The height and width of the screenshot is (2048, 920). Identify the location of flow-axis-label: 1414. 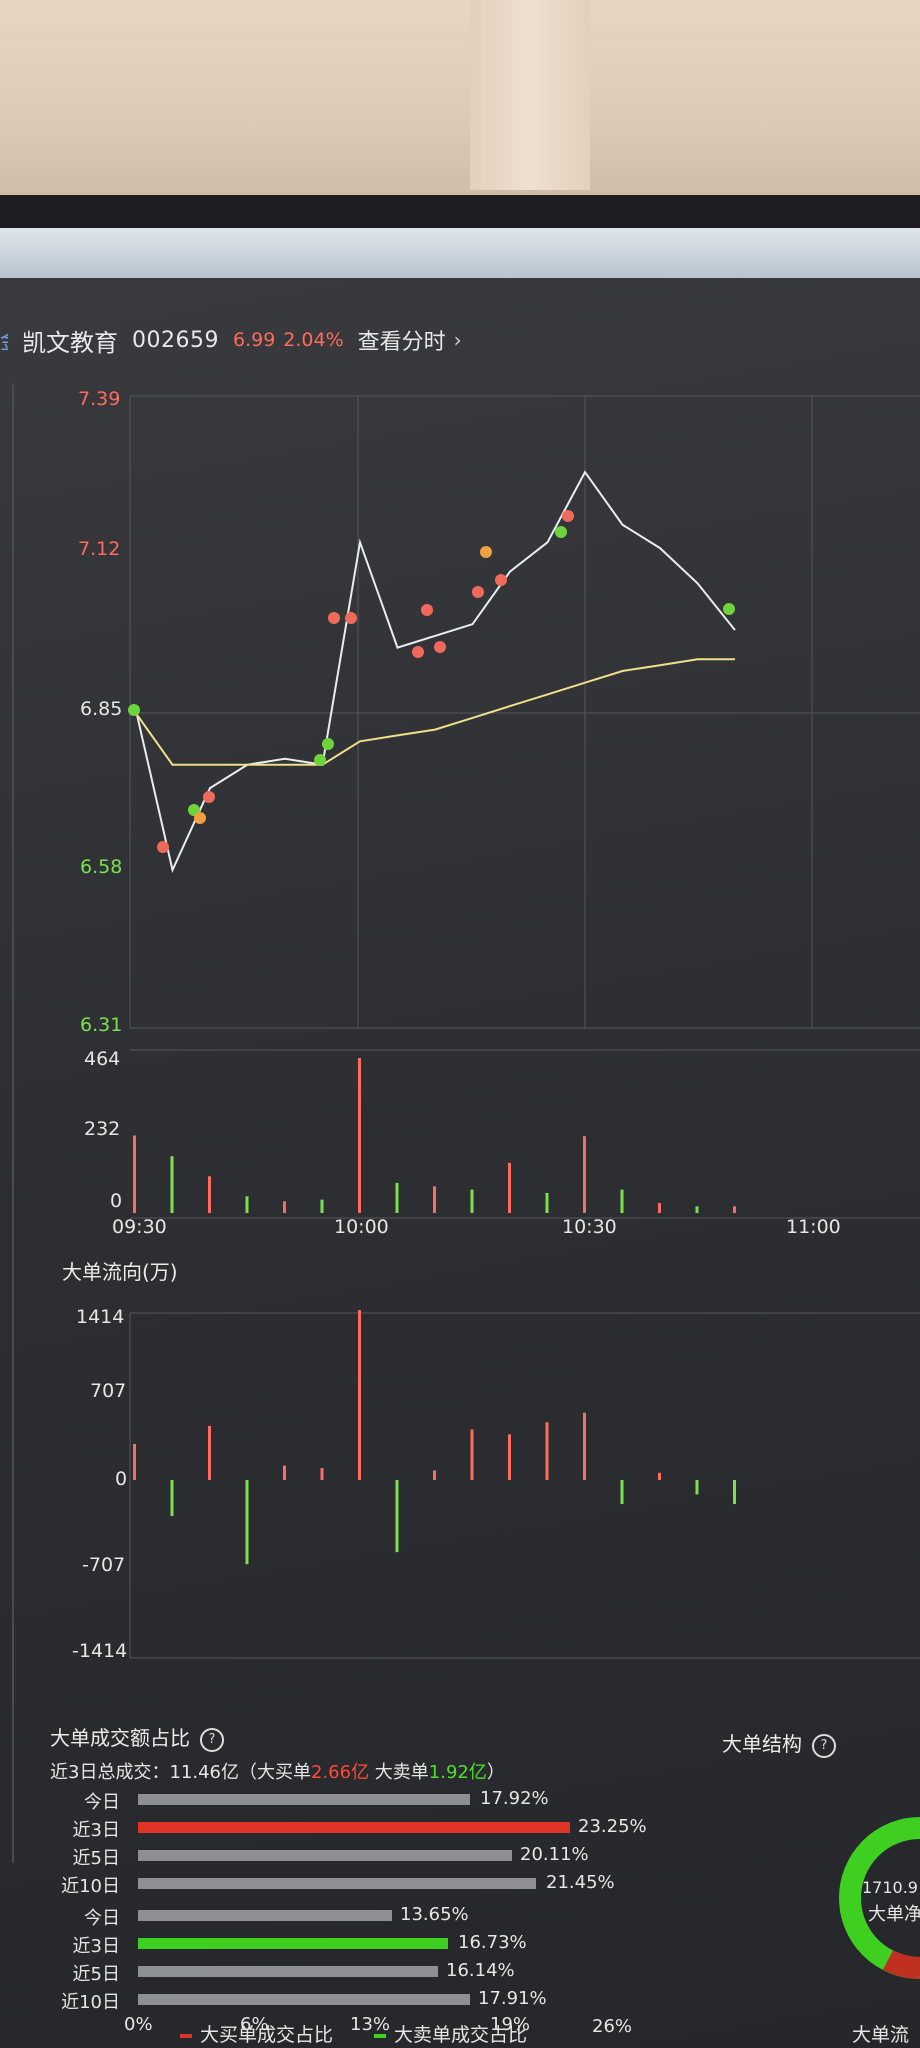
(100, 1317).